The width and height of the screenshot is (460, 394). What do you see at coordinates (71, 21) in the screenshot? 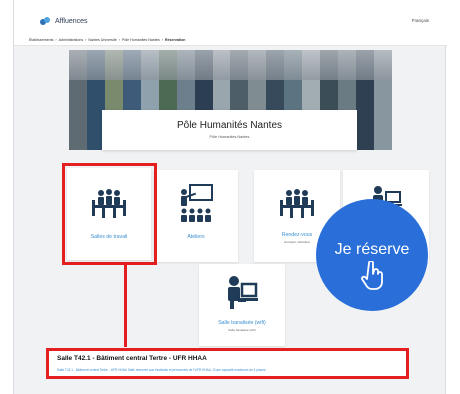
I see `brand-name: Affluences` at bounding box center [71, 21].